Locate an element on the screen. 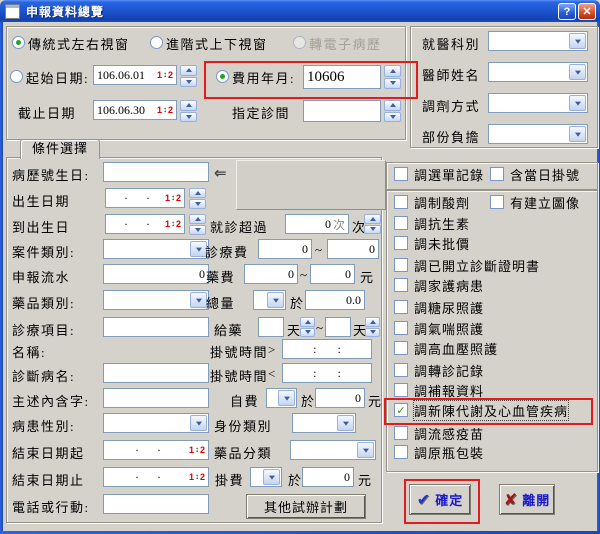 The image size is (600, 534). radio-traditional-view is located at coordinates (18, 42).